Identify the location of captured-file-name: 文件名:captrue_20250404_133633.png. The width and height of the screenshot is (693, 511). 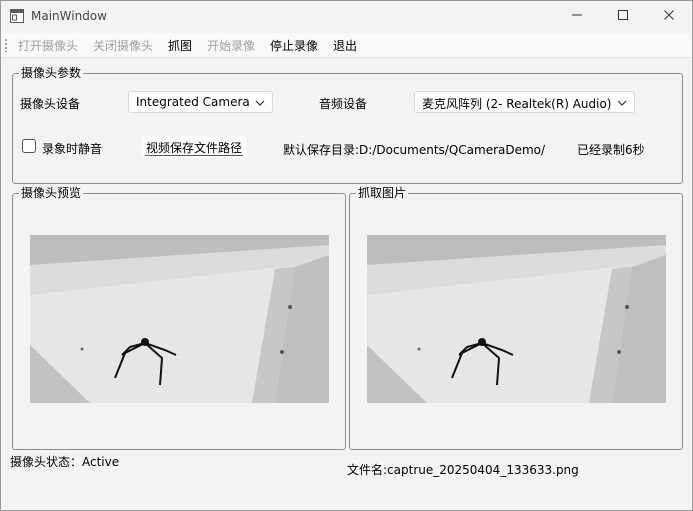
(463, 470).